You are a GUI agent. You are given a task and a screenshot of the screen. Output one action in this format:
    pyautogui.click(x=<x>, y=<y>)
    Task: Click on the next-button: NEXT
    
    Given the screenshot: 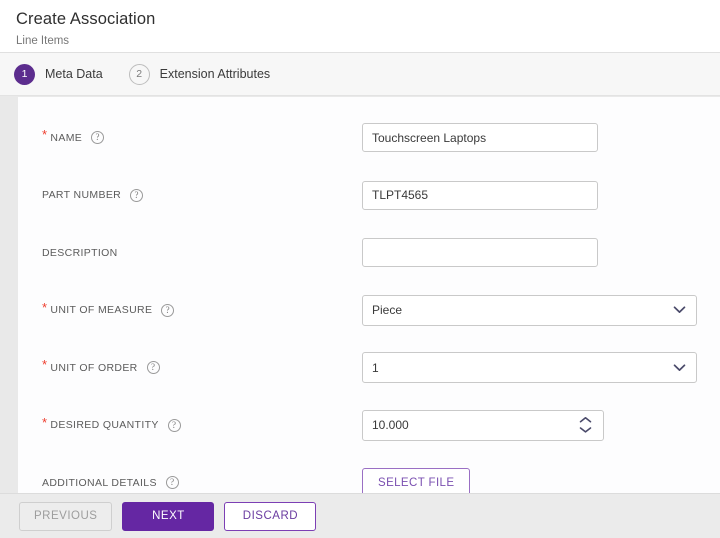 What is the action you would take?
    pyautogui.click(x=168, y=516)
    